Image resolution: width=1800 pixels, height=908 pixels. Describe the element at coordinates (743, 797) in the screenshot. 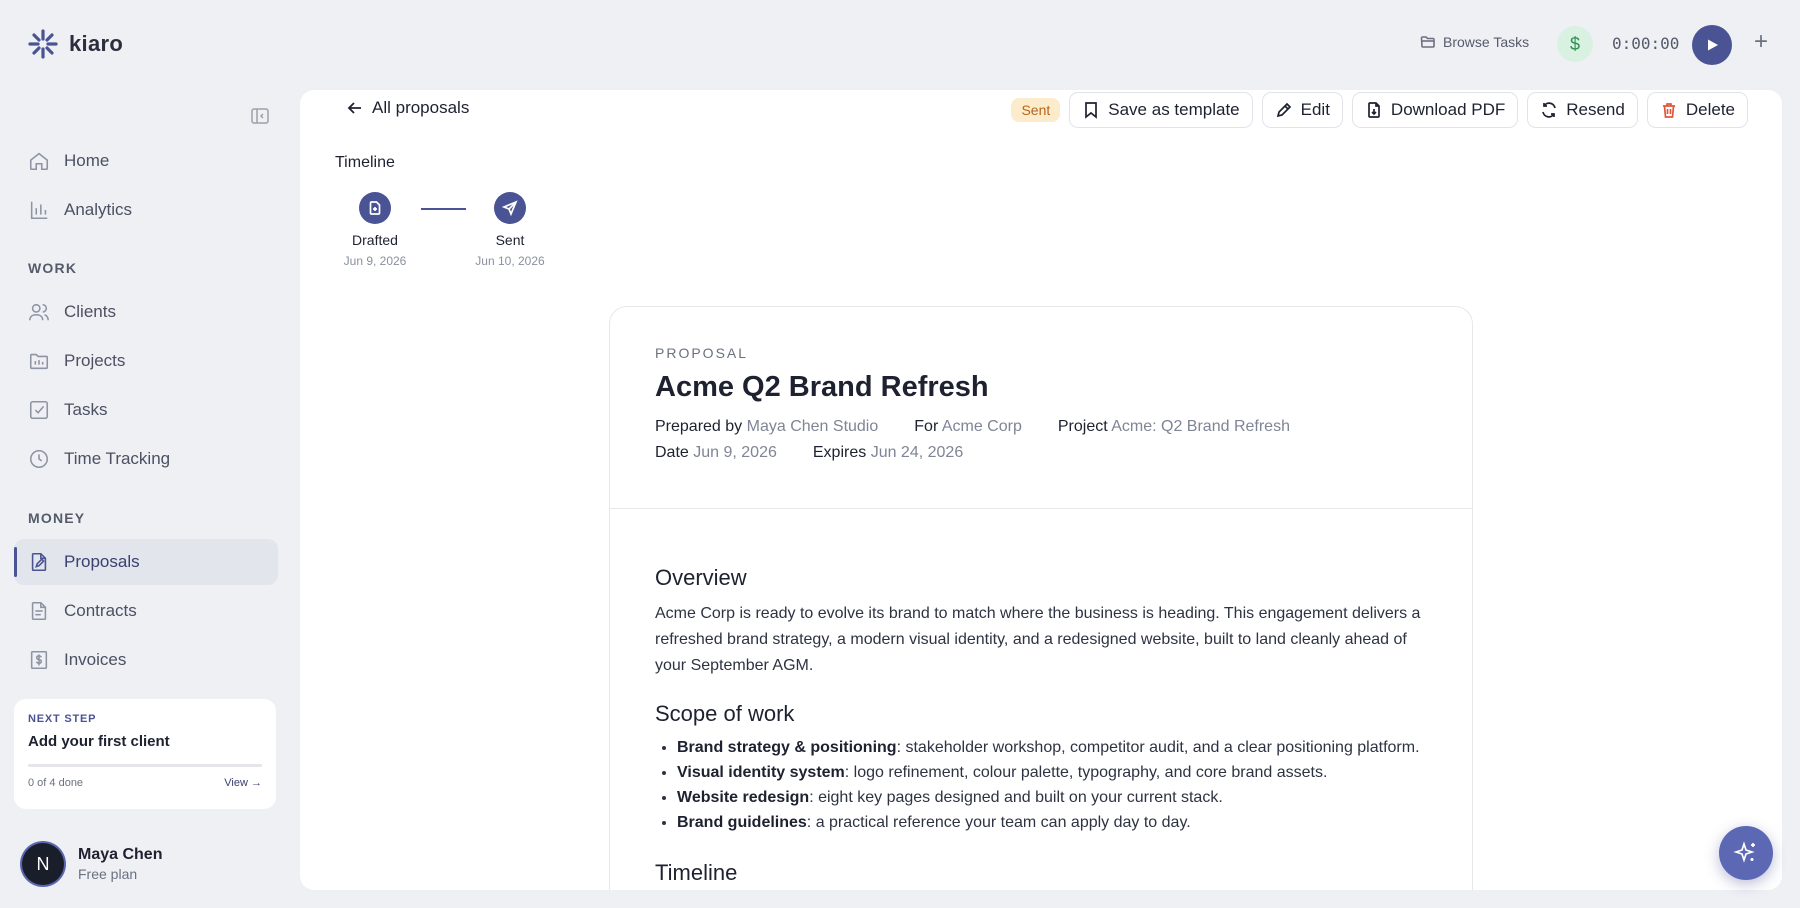

I see `scope-item-title: Website redesign` at that location.